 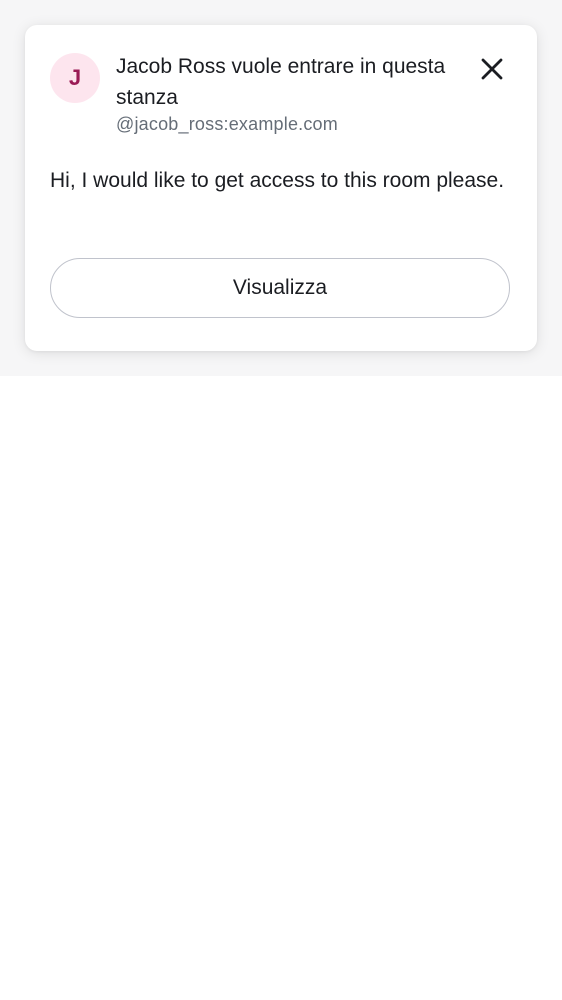 What do you see at coordinates (227, 124) in the screenshot?
I see `user-id: @jacob_ross:example.com` at bounding box center [227, 124].